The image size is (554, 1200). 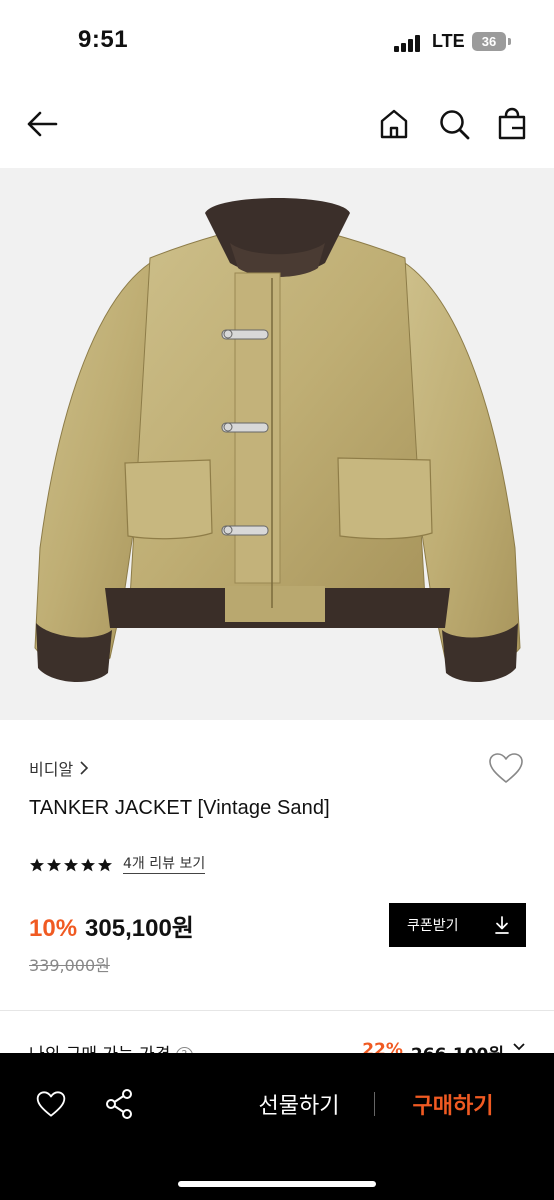 What do you see at coordinates (394, 124) in the screenshot?
I see `home-icon` at bounding box center [394, 124].